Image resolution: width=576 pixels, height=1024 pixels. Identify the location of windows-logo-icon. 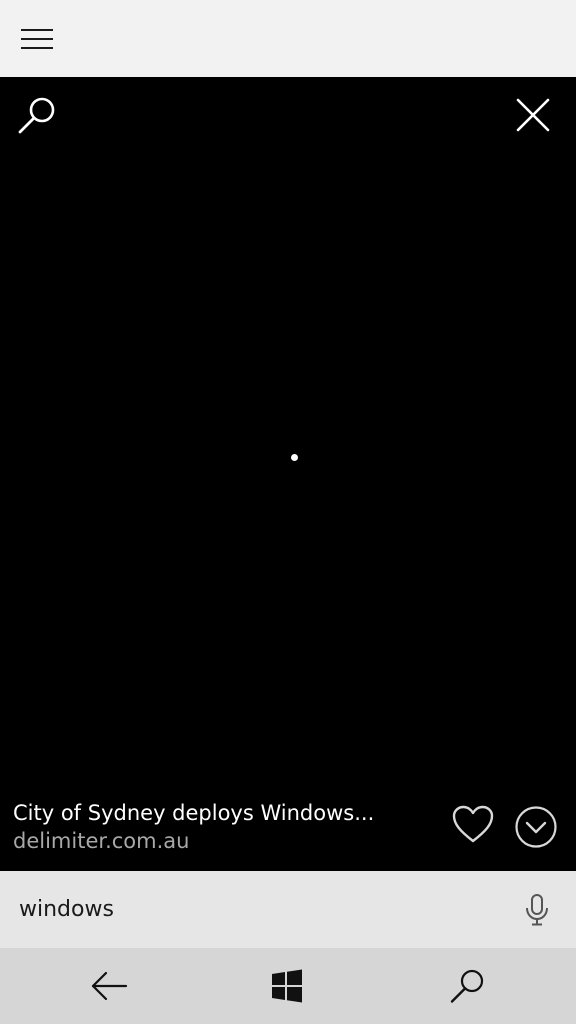
(287, 986).